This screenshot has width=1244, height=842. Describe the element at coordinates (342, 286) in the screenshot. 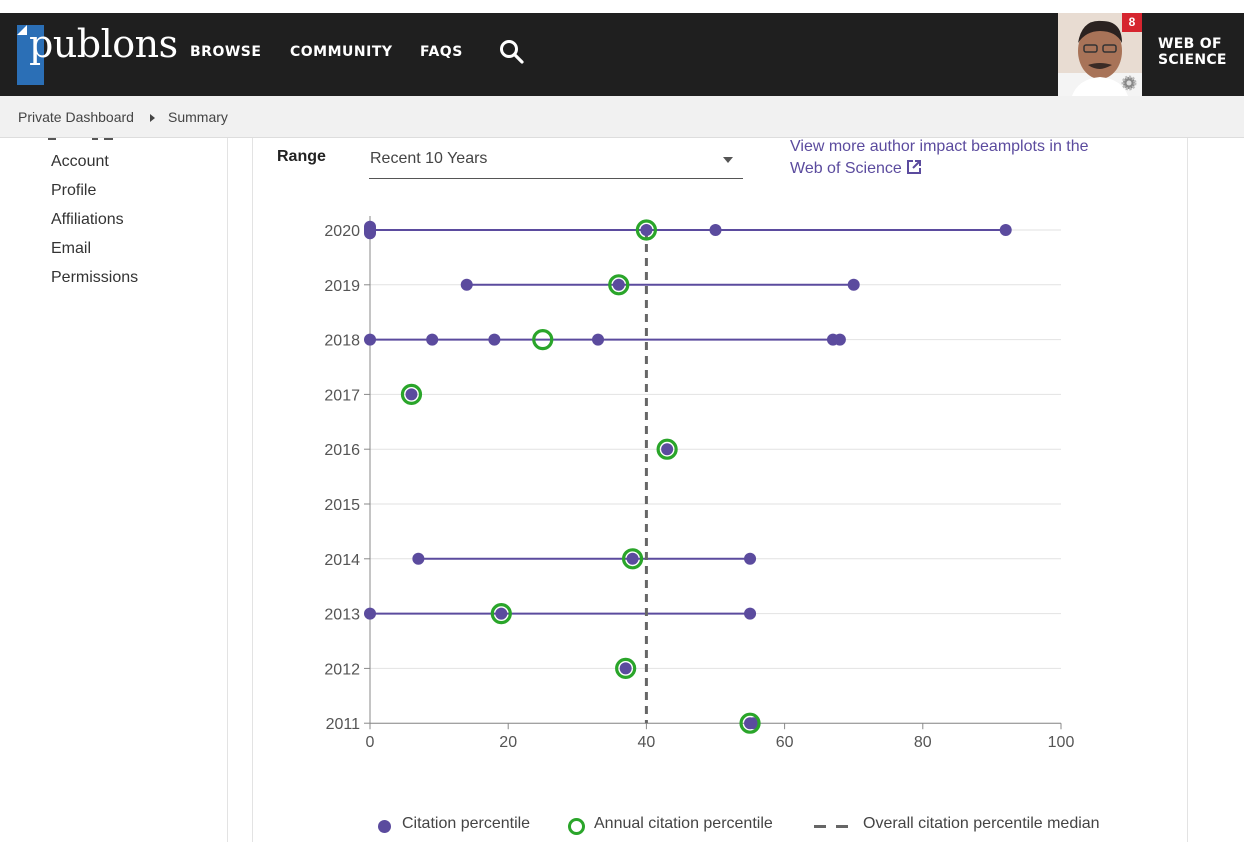

I see `y-tick-label: 2019` at that location.